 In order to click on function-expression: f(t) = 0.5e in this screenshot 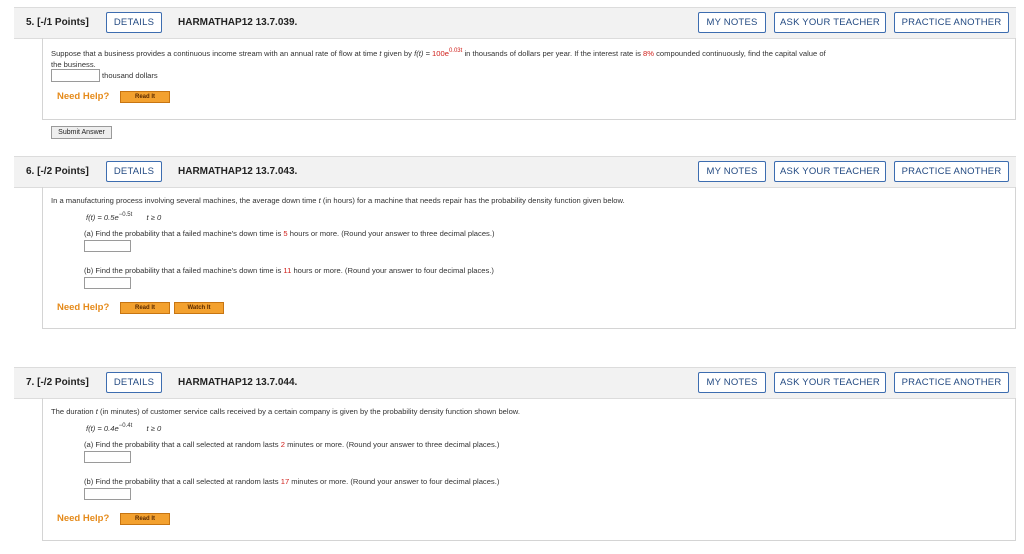, I will do `click(102, 217)`.